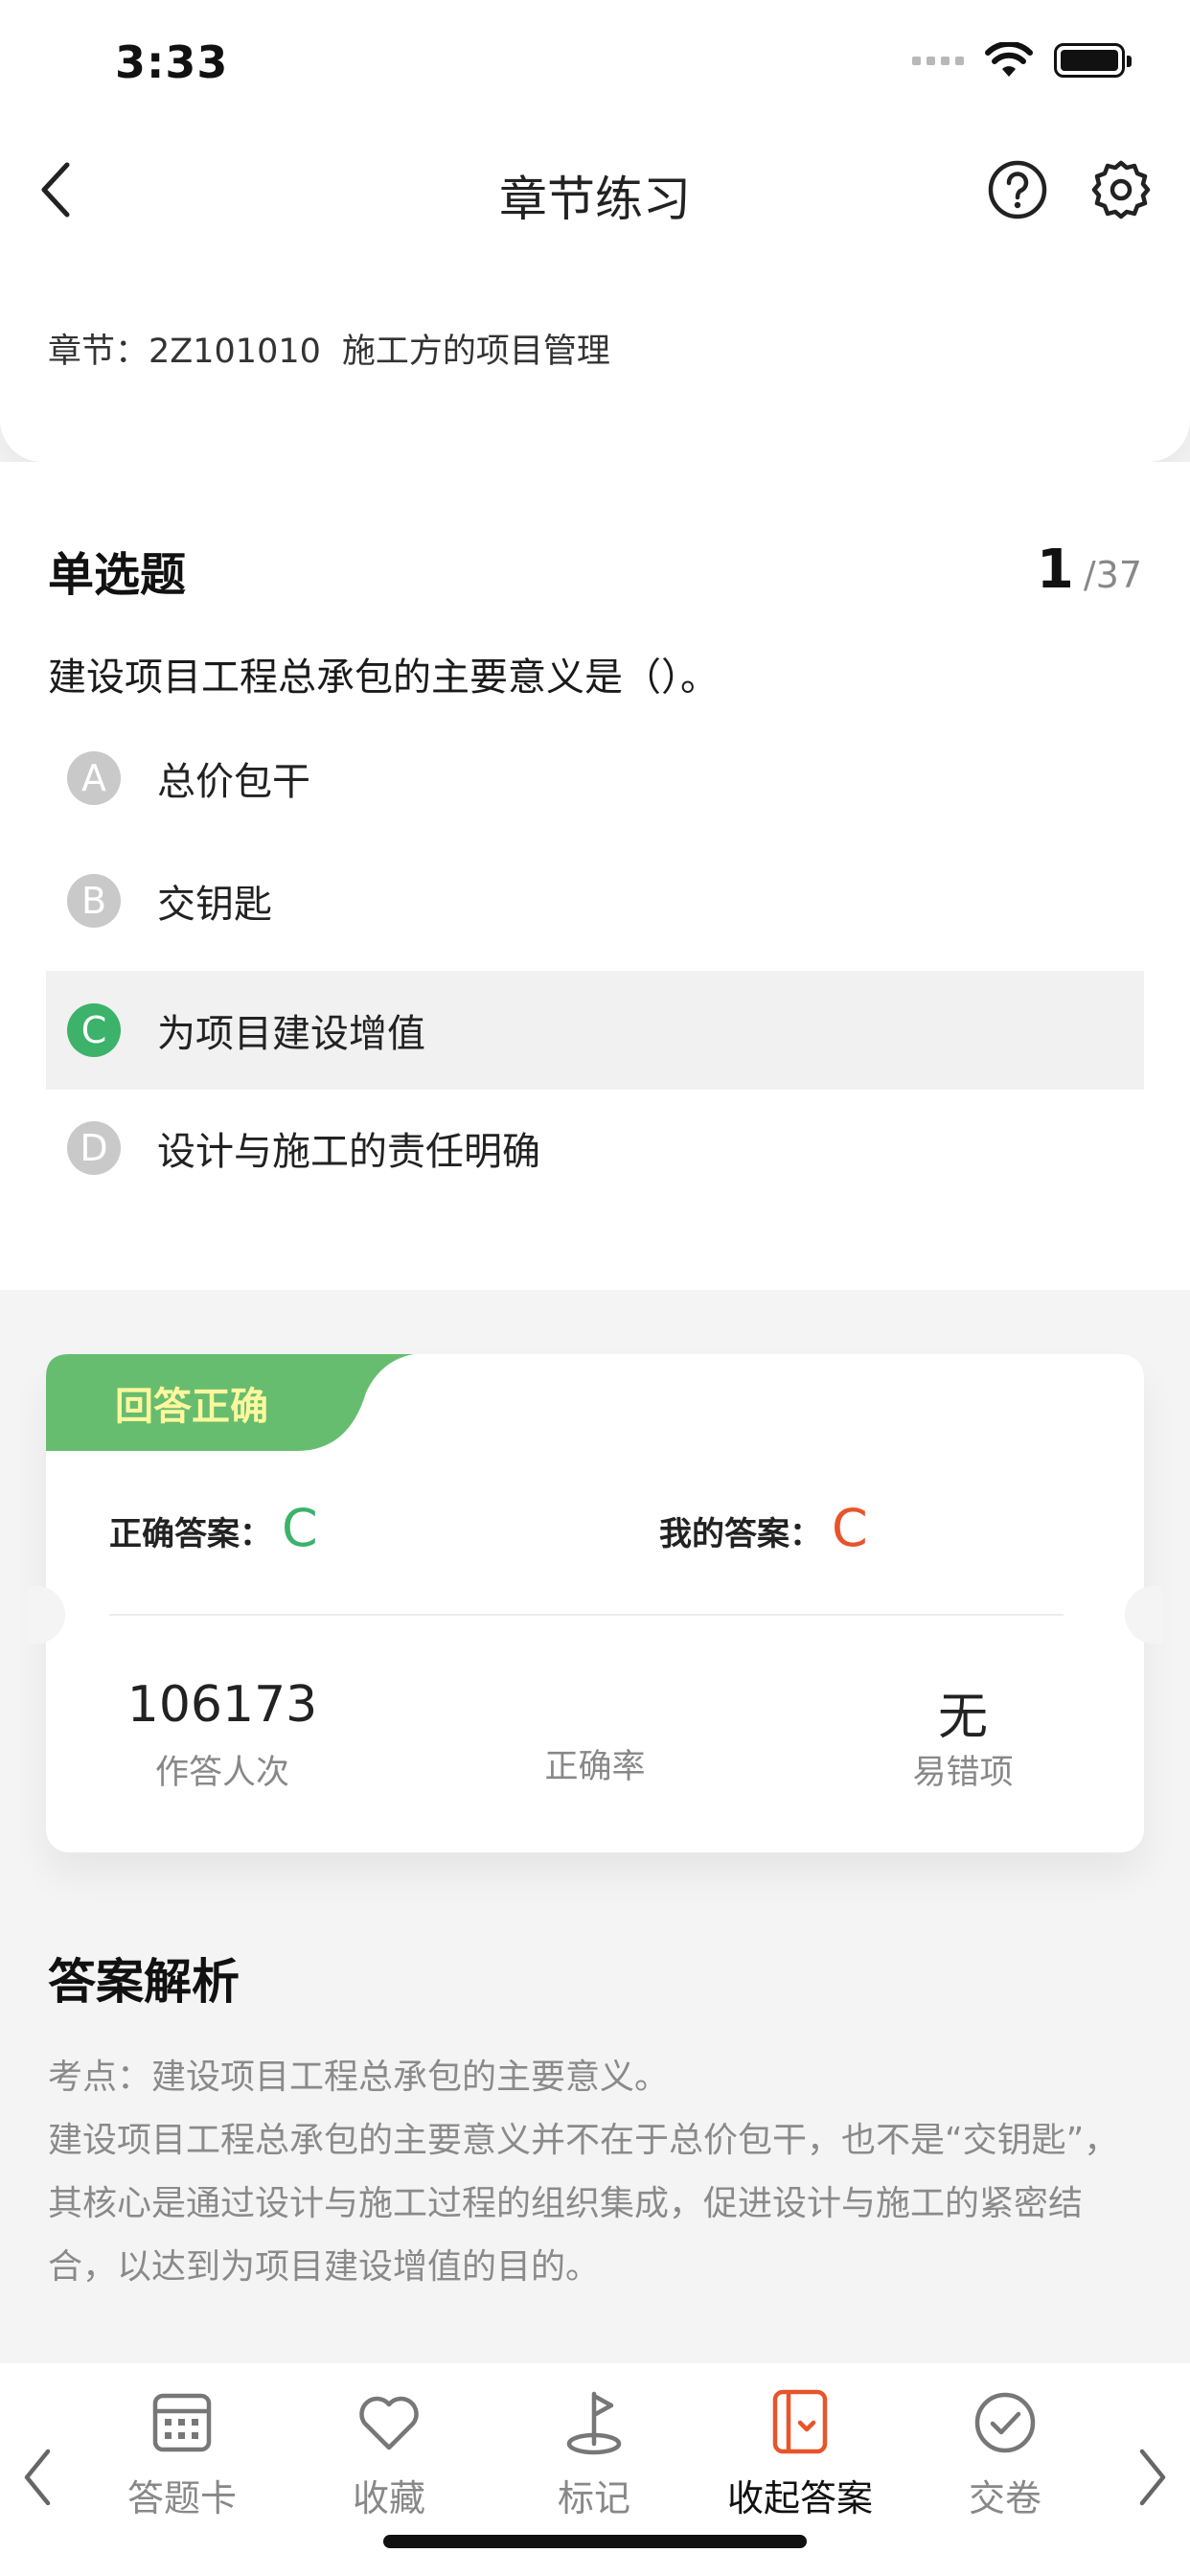  I want to click on stat-error-prone: 无 易错项, so click(963, 1735).